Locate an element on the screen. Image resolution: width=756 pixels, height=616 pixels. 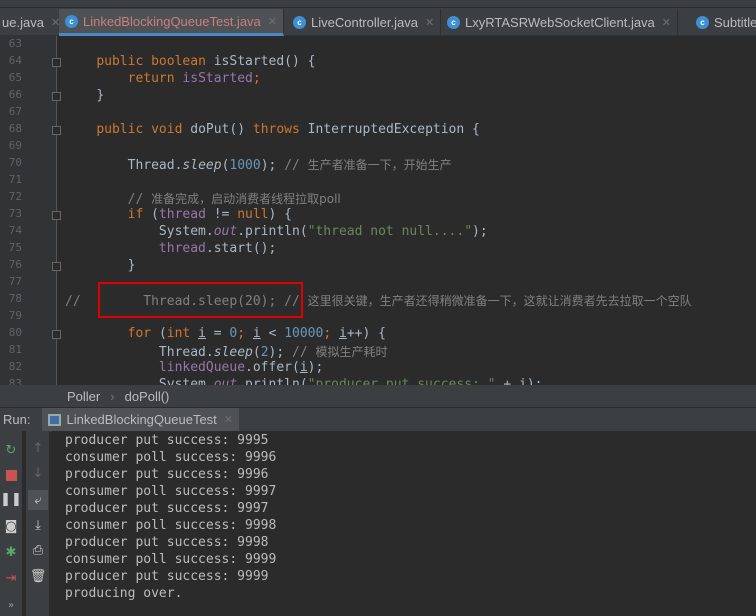
tab-label: LinkedBlockingQueueTest.java is located at coordinates (172, 21).